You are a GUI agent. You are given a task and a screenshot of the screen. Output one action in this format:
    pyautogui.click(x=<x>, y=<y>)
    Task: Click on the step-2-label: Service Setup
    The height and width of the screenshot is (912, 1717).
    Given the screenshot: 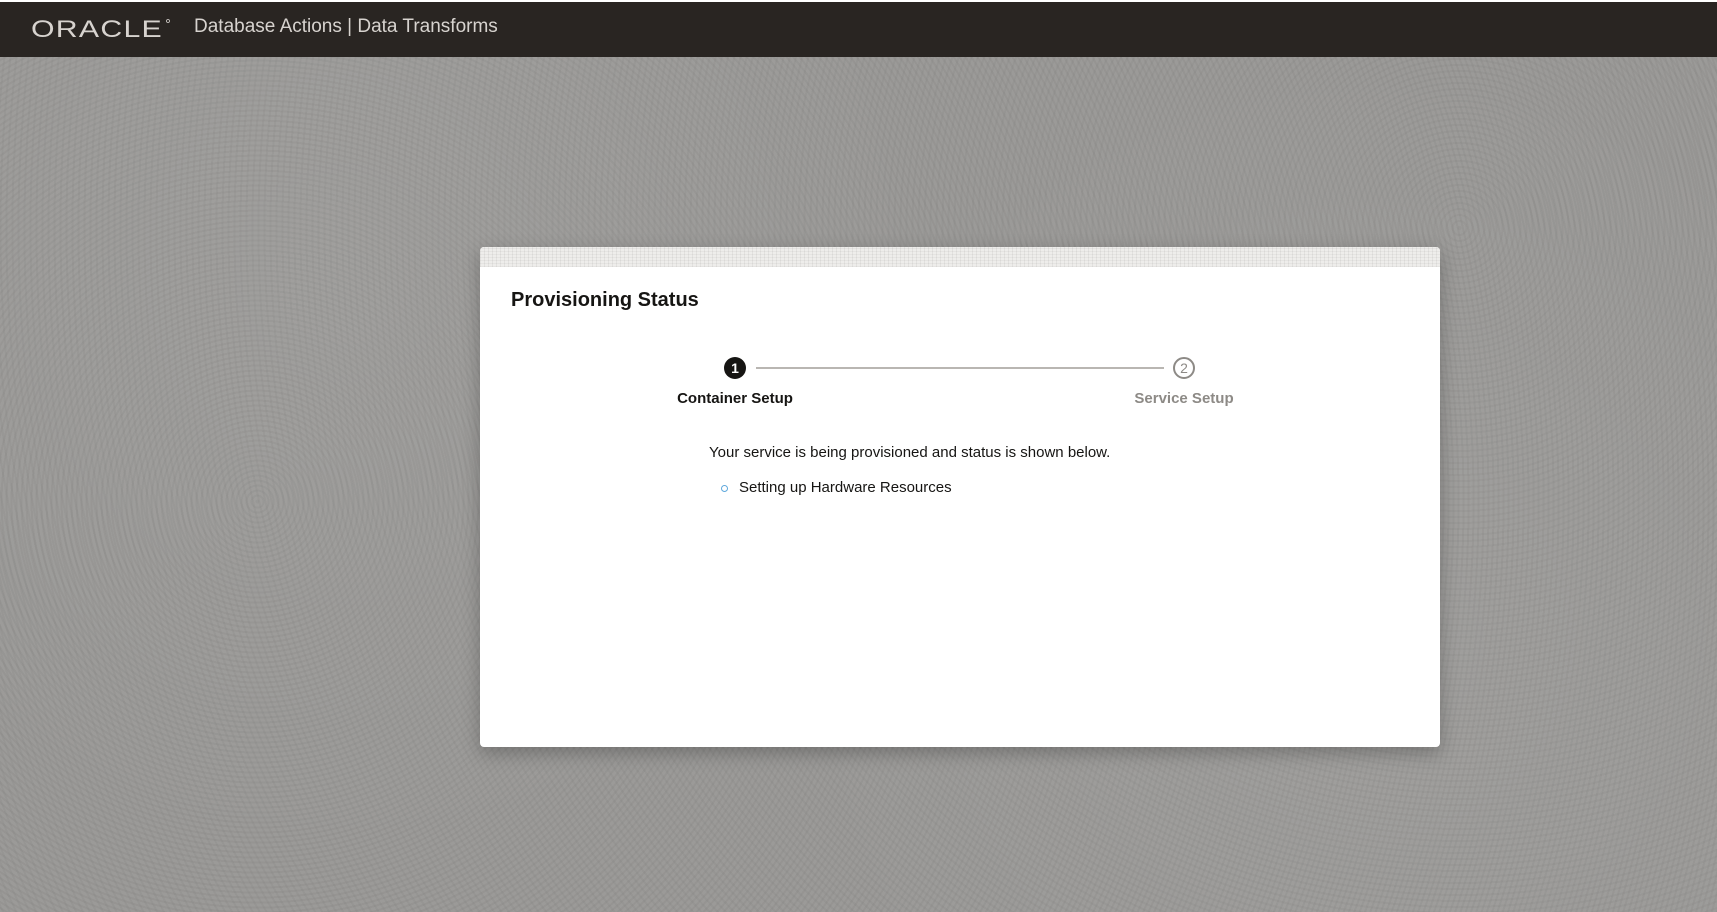 What is the action you would take?
    pyautogui.click(x=1184, y=398)
    